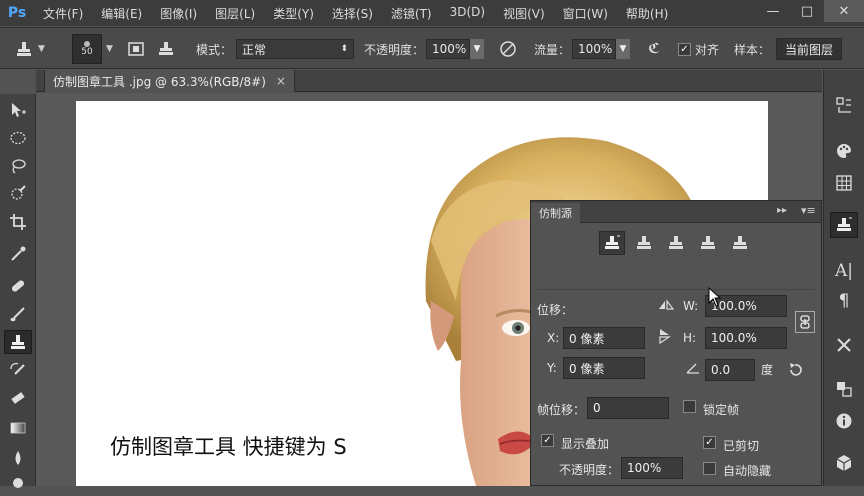 This screenshot has width=864, height=496. Describe the element at coordinates (87, 49) in the screenshot. I see `brush-size-picker: 50` at that location.